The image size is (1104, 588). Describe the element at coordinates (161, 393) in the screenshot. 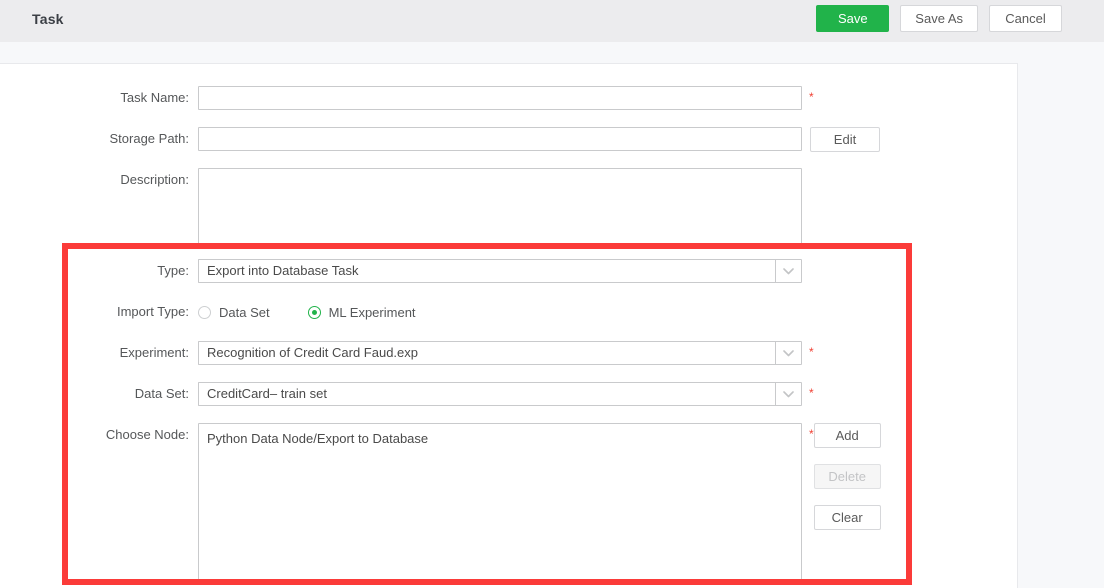

I see `data-set-label: Data Set:` at that location.